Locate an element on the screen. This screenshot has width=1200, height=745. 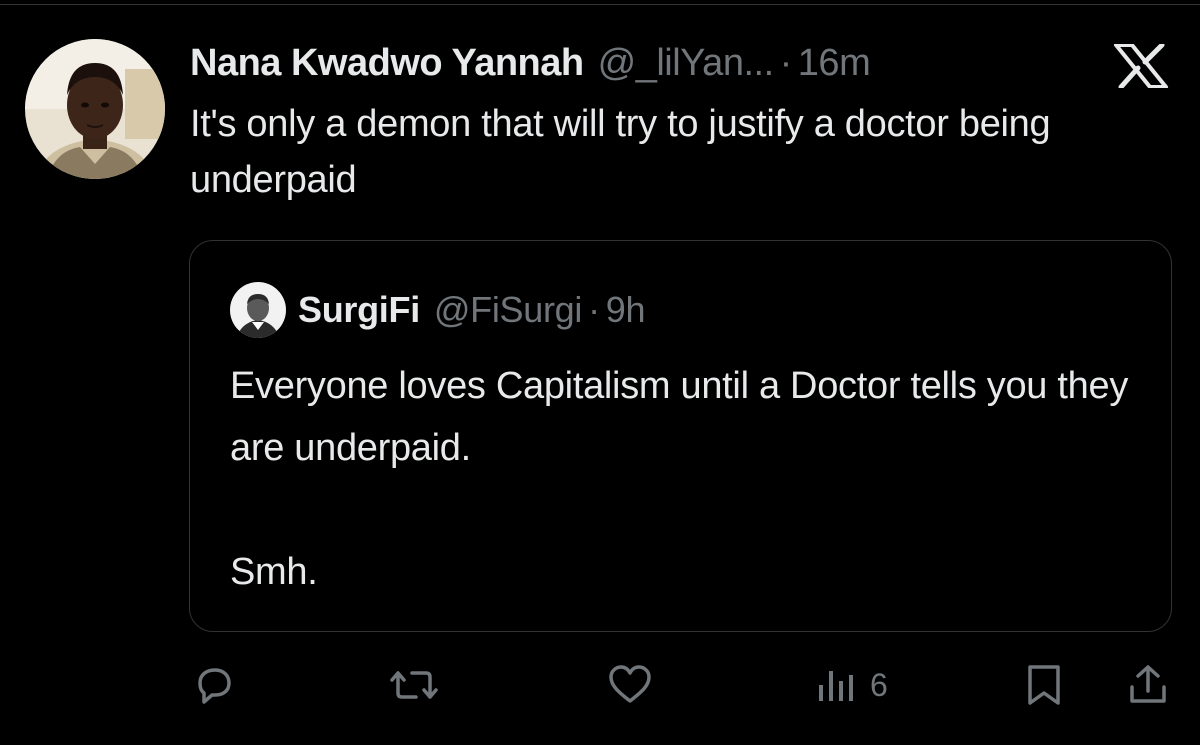
tweet-header: Nana Kwadwo Yannah @_lilYan... · 16m is located at coordinates (530, 63).